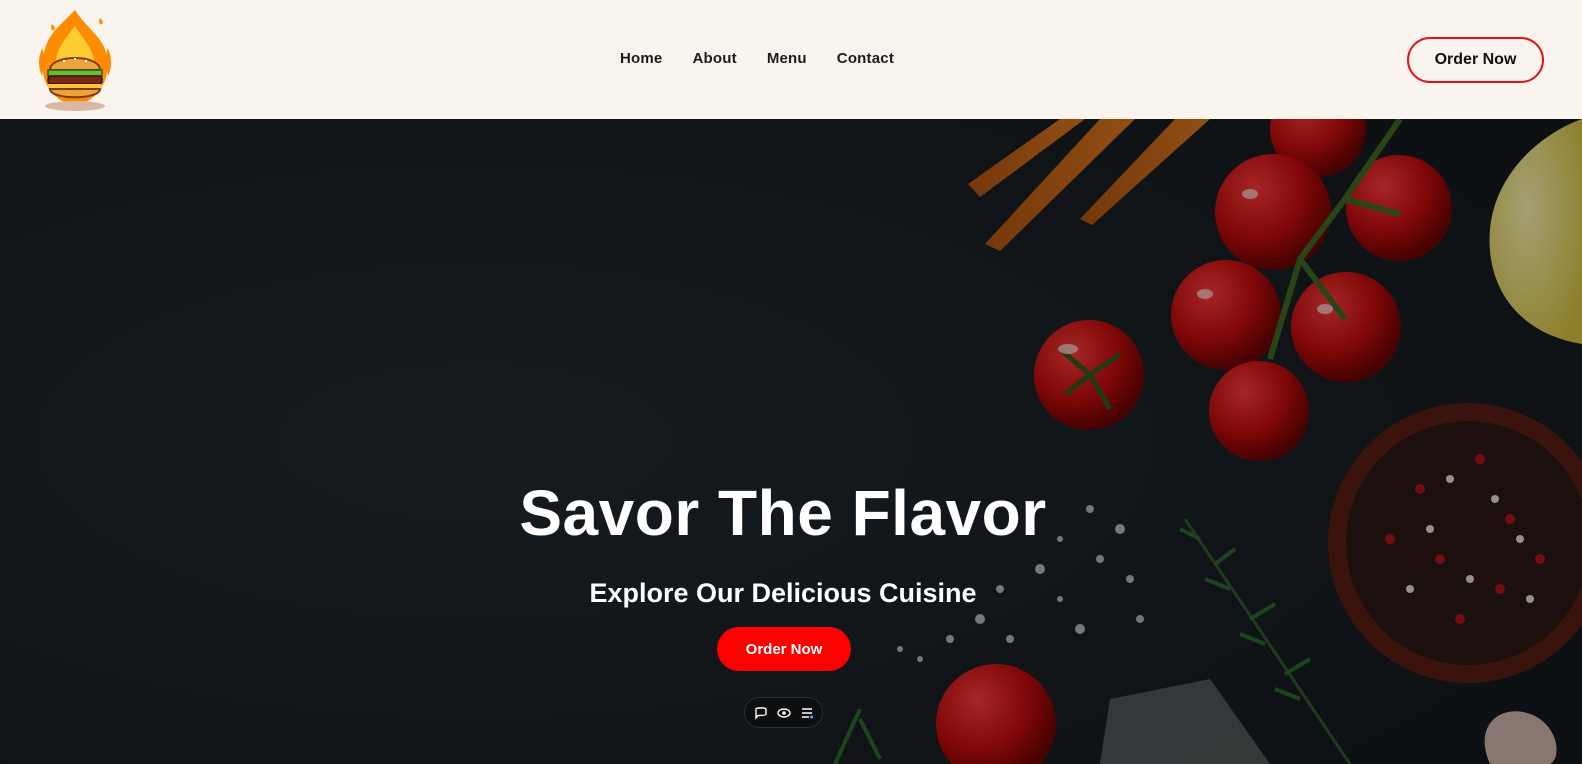  I want to click on header-order-now-button: Order Now, so click(1475, 60).